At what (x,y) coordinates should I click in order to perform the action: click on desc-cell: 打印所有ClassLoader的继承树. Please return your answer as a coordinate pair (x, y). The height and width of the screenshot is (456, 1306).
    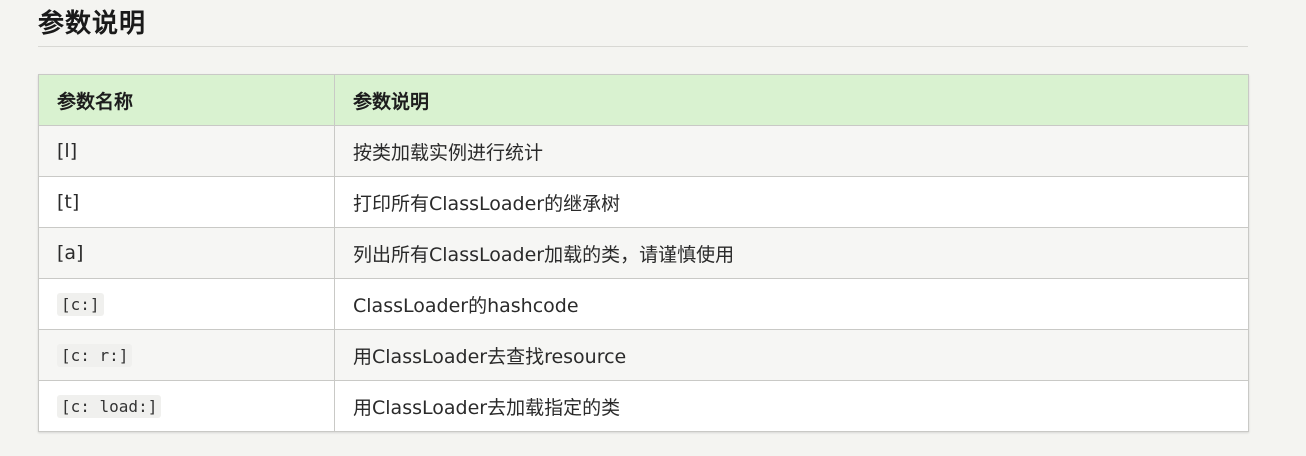
    Looking at the image, I should click on (791, 202).